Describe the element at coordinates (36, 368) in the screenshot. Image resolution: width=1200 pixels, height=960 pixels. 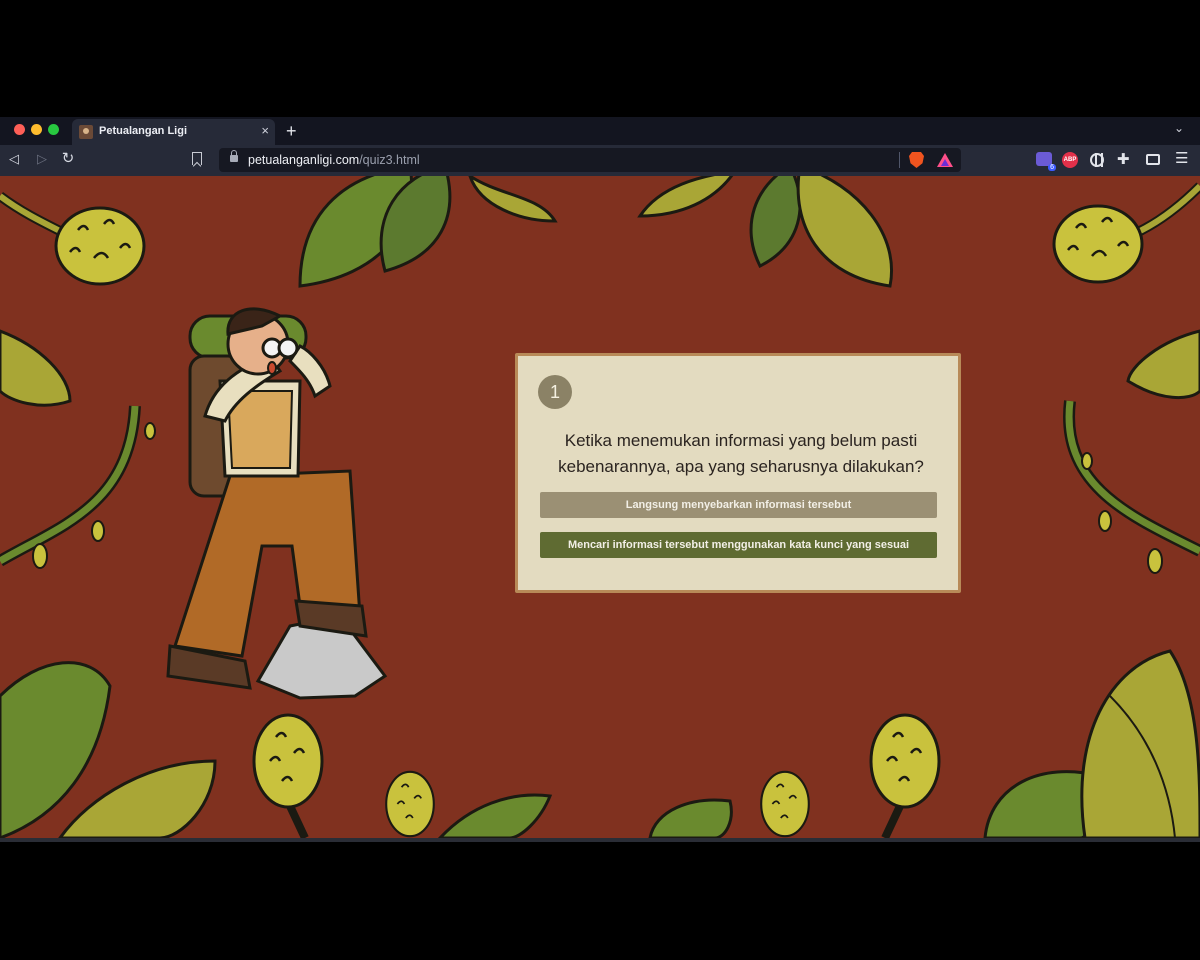
I see `leaf-left` at that location.